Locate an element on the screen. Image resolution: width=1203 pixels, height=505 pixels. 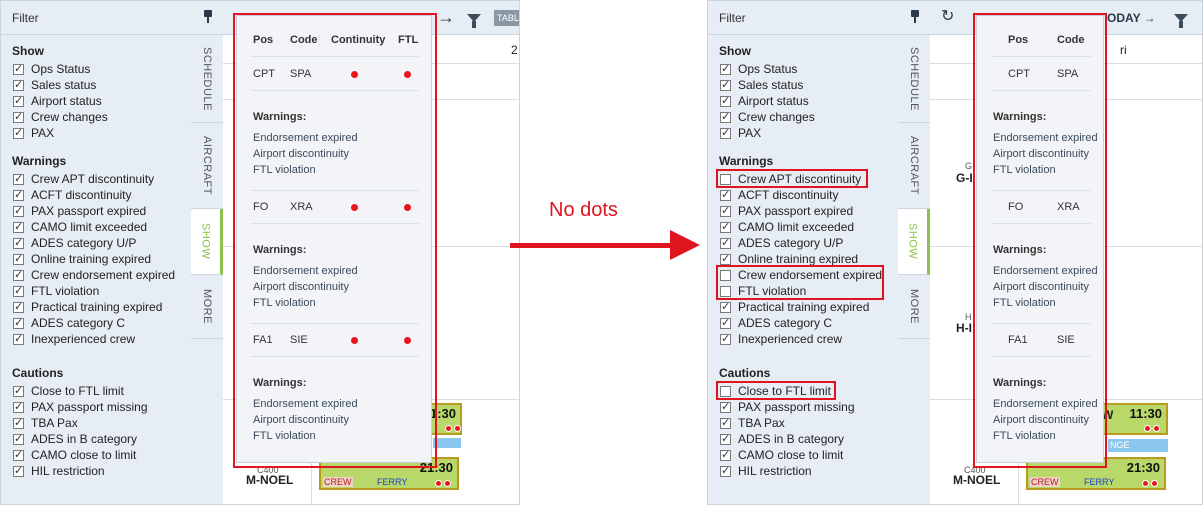
flight-block: W 11:30 is located at coordinates (1133, 419).